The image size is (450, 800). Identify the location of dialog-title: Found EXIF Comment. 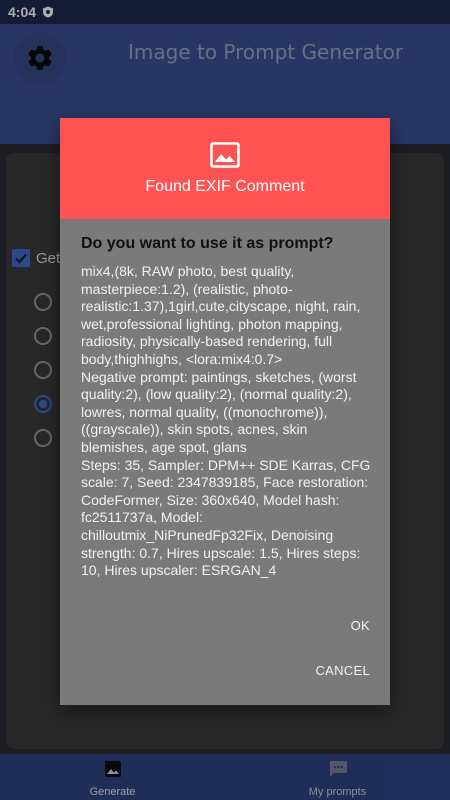
(225, 186).